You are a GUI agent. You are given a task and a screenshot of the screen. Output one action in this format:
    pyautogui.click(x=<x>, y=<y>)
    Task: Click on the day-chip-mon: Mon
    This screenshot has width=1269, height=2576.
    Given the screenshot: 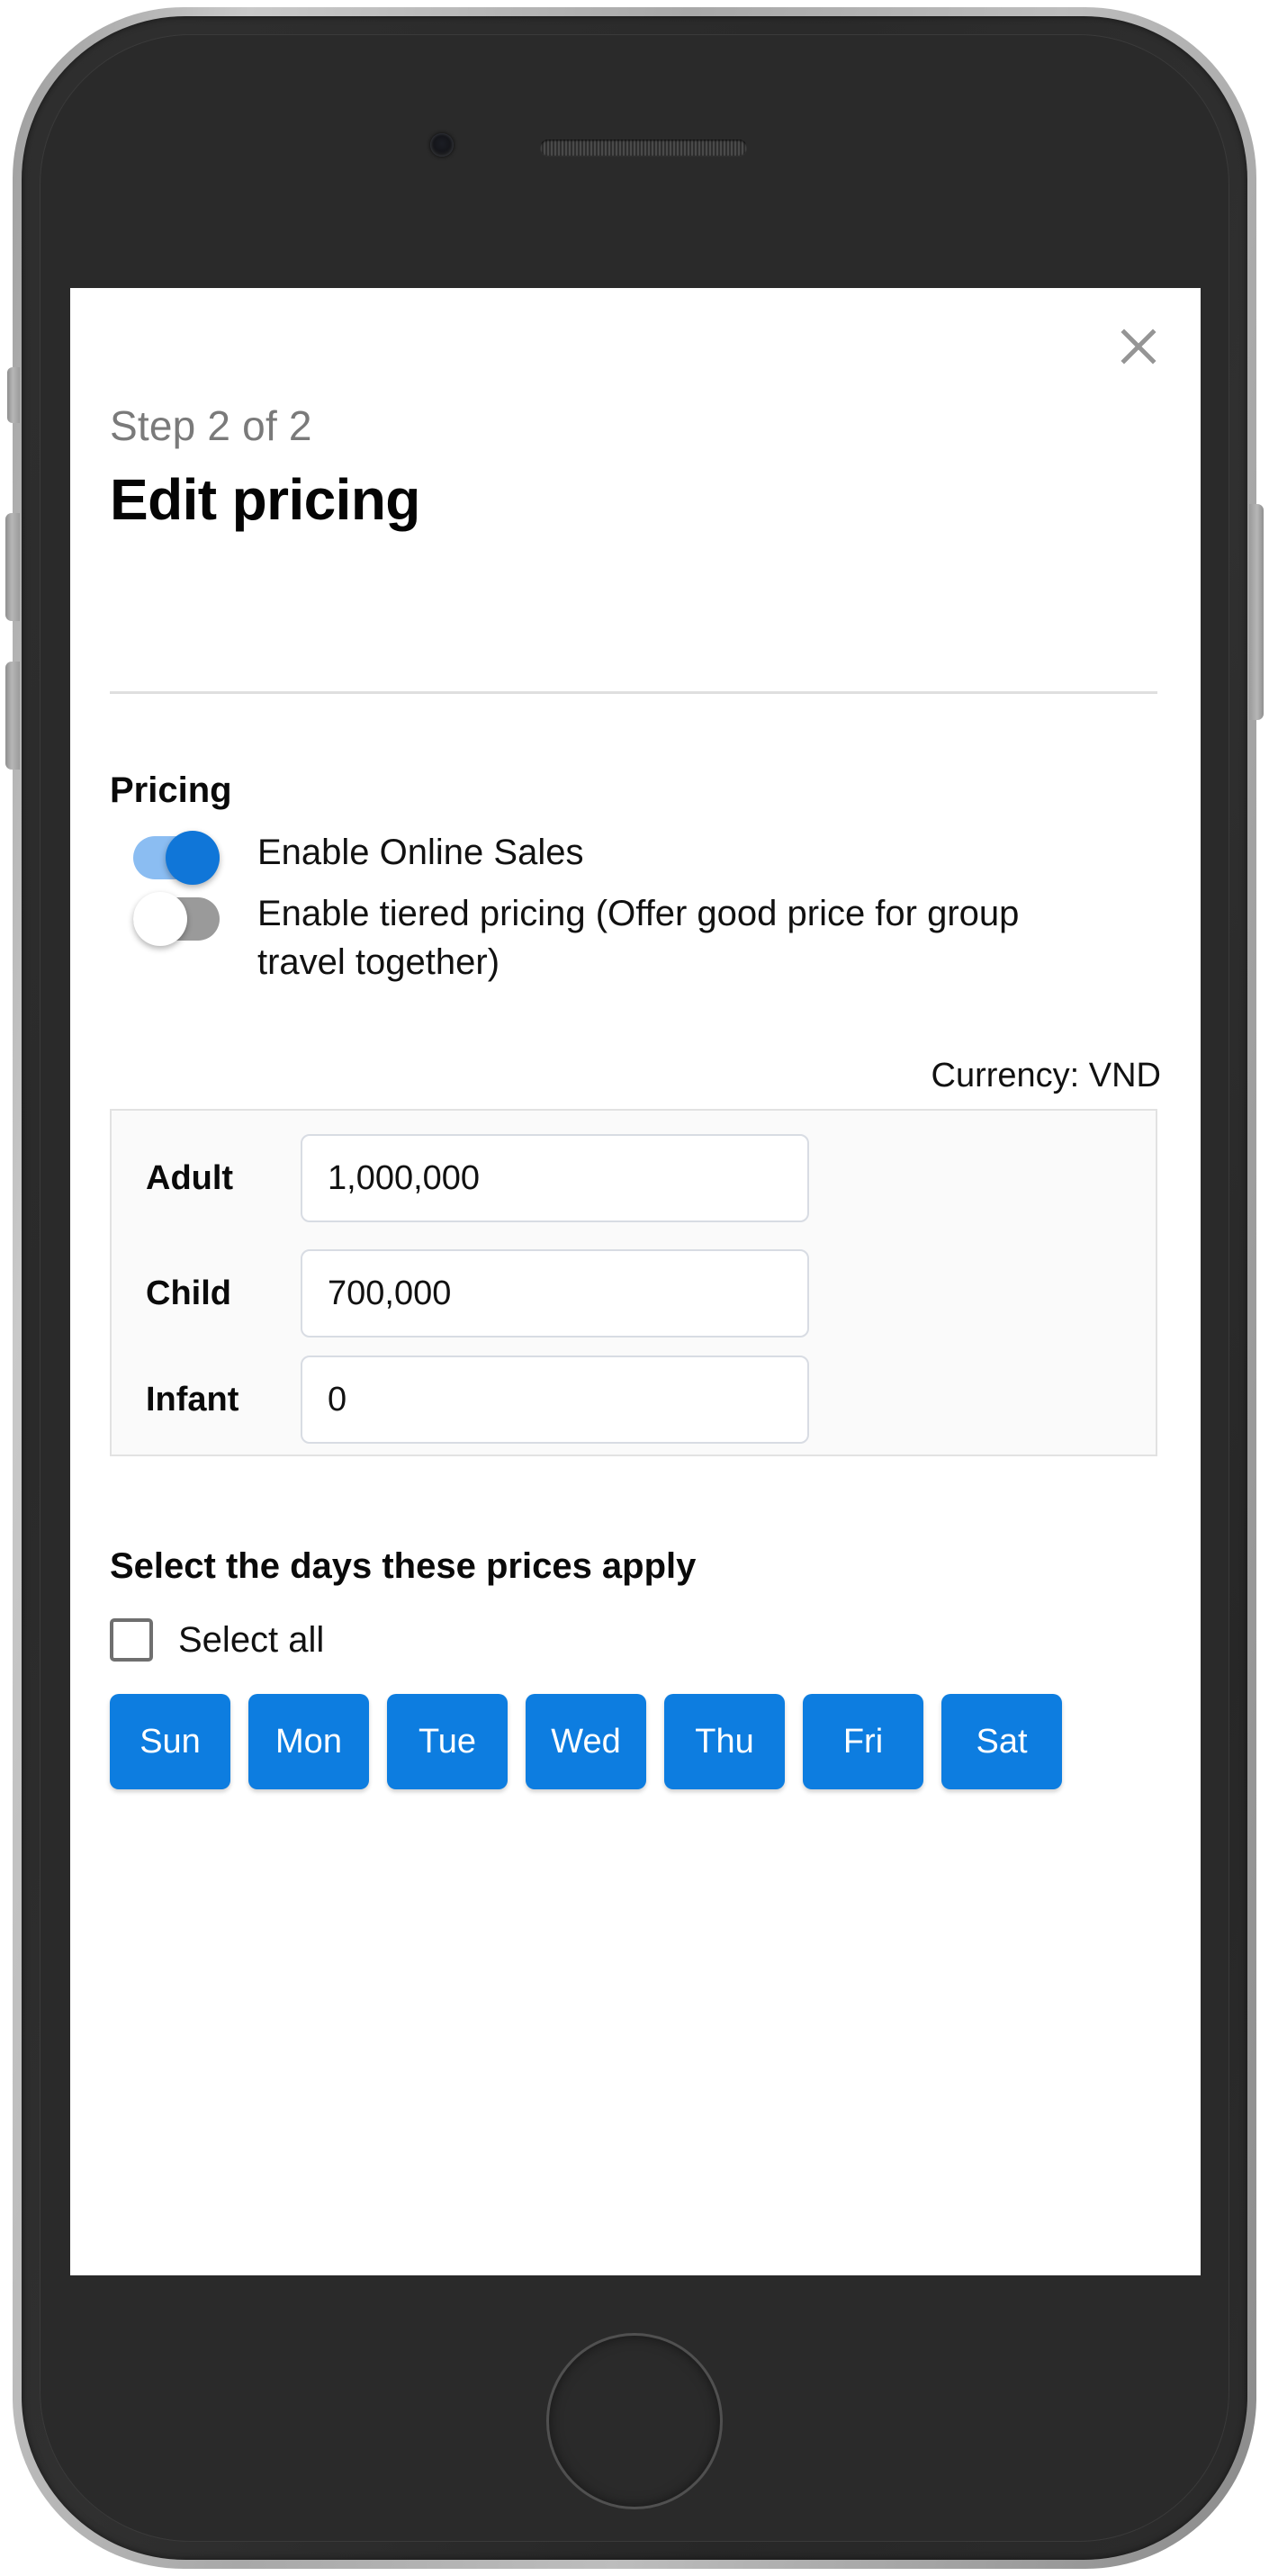 What is the action you would take?
    pyautogui.click(x=308, y=1741)
    